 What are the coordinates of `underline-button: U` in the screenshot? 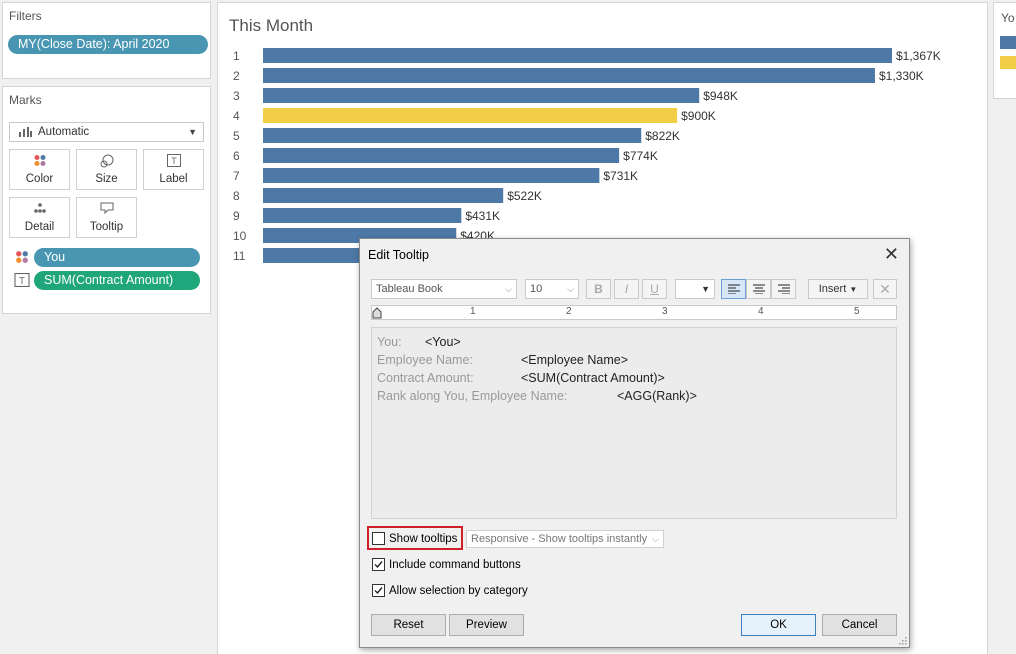 It's located at (654, 289).